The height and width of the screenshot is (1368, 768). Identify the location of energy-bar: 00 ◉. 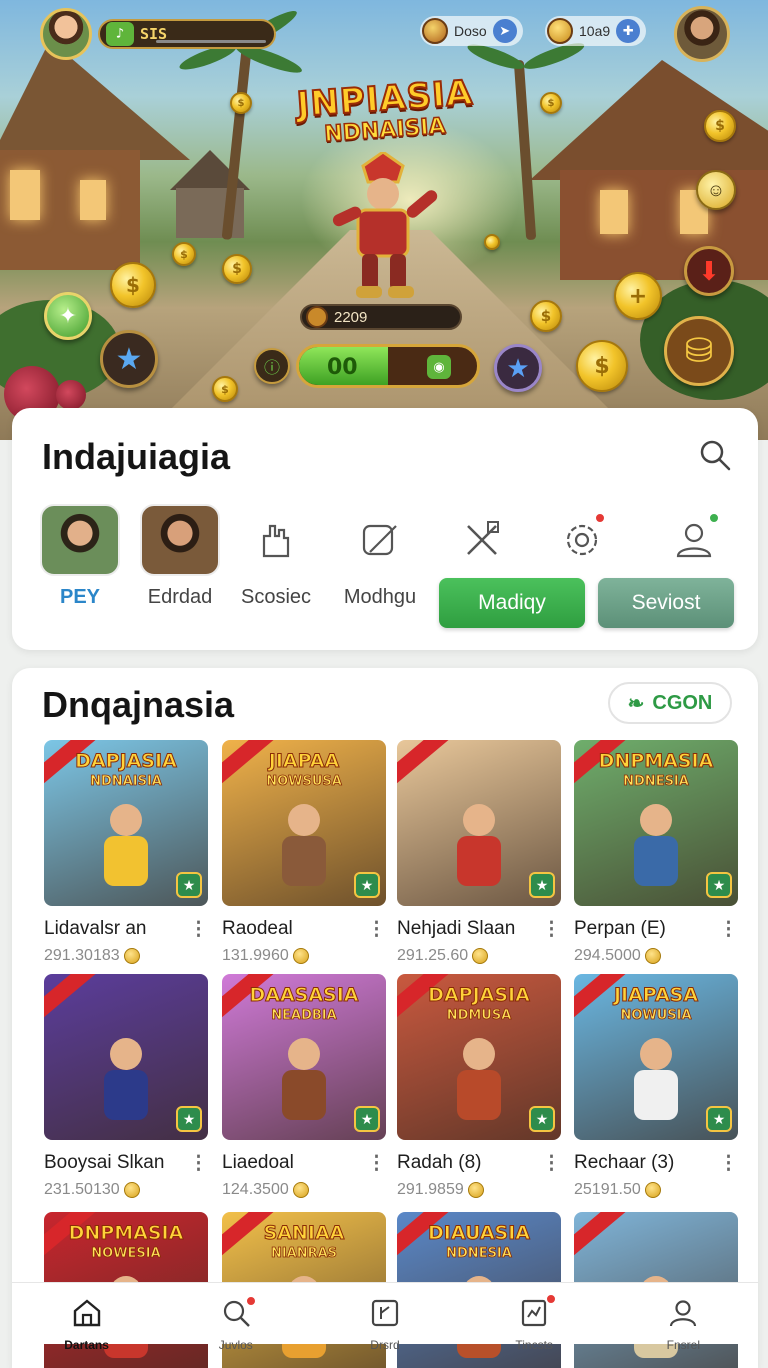
(388, 366).